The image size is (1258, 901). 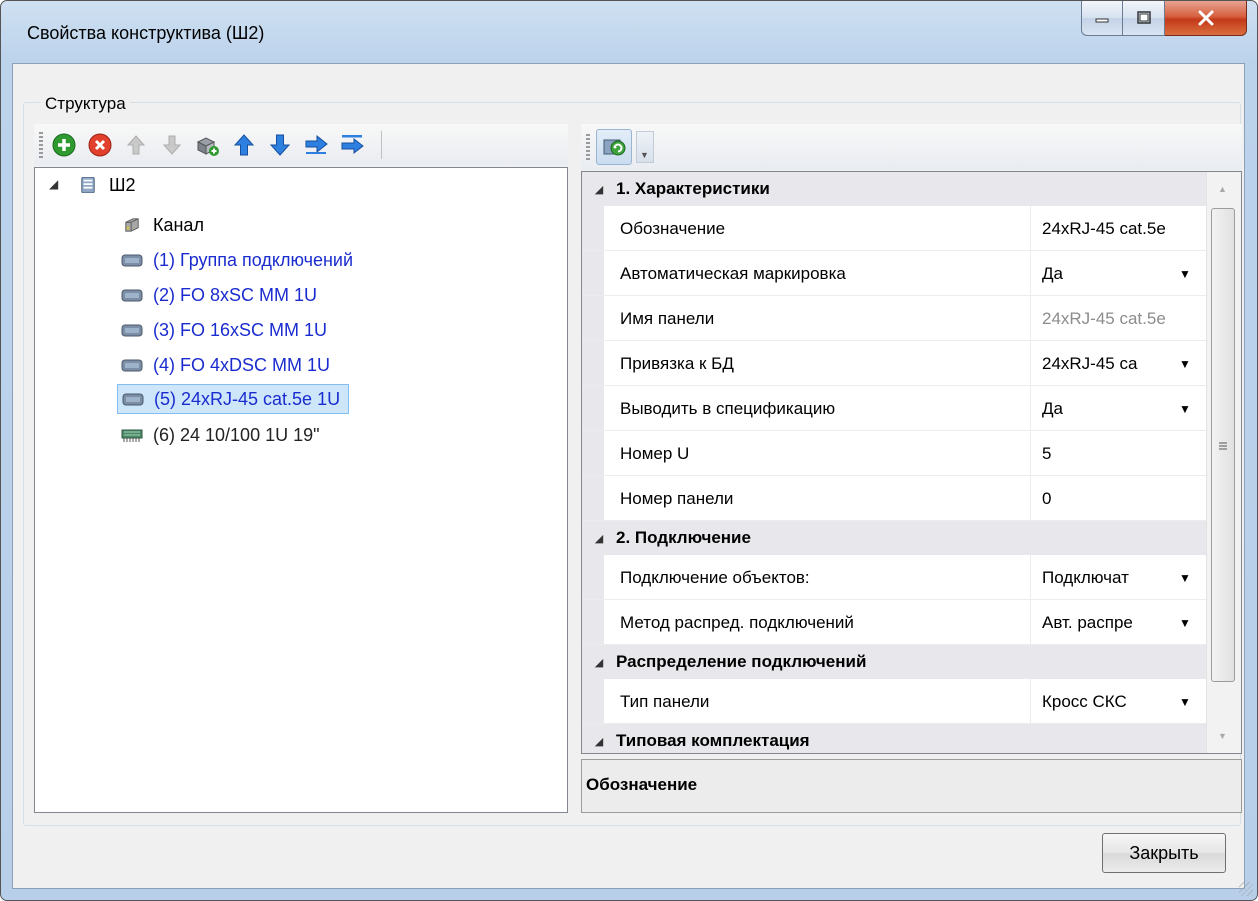 I want to click on add-button, so click(x=64, y=145).